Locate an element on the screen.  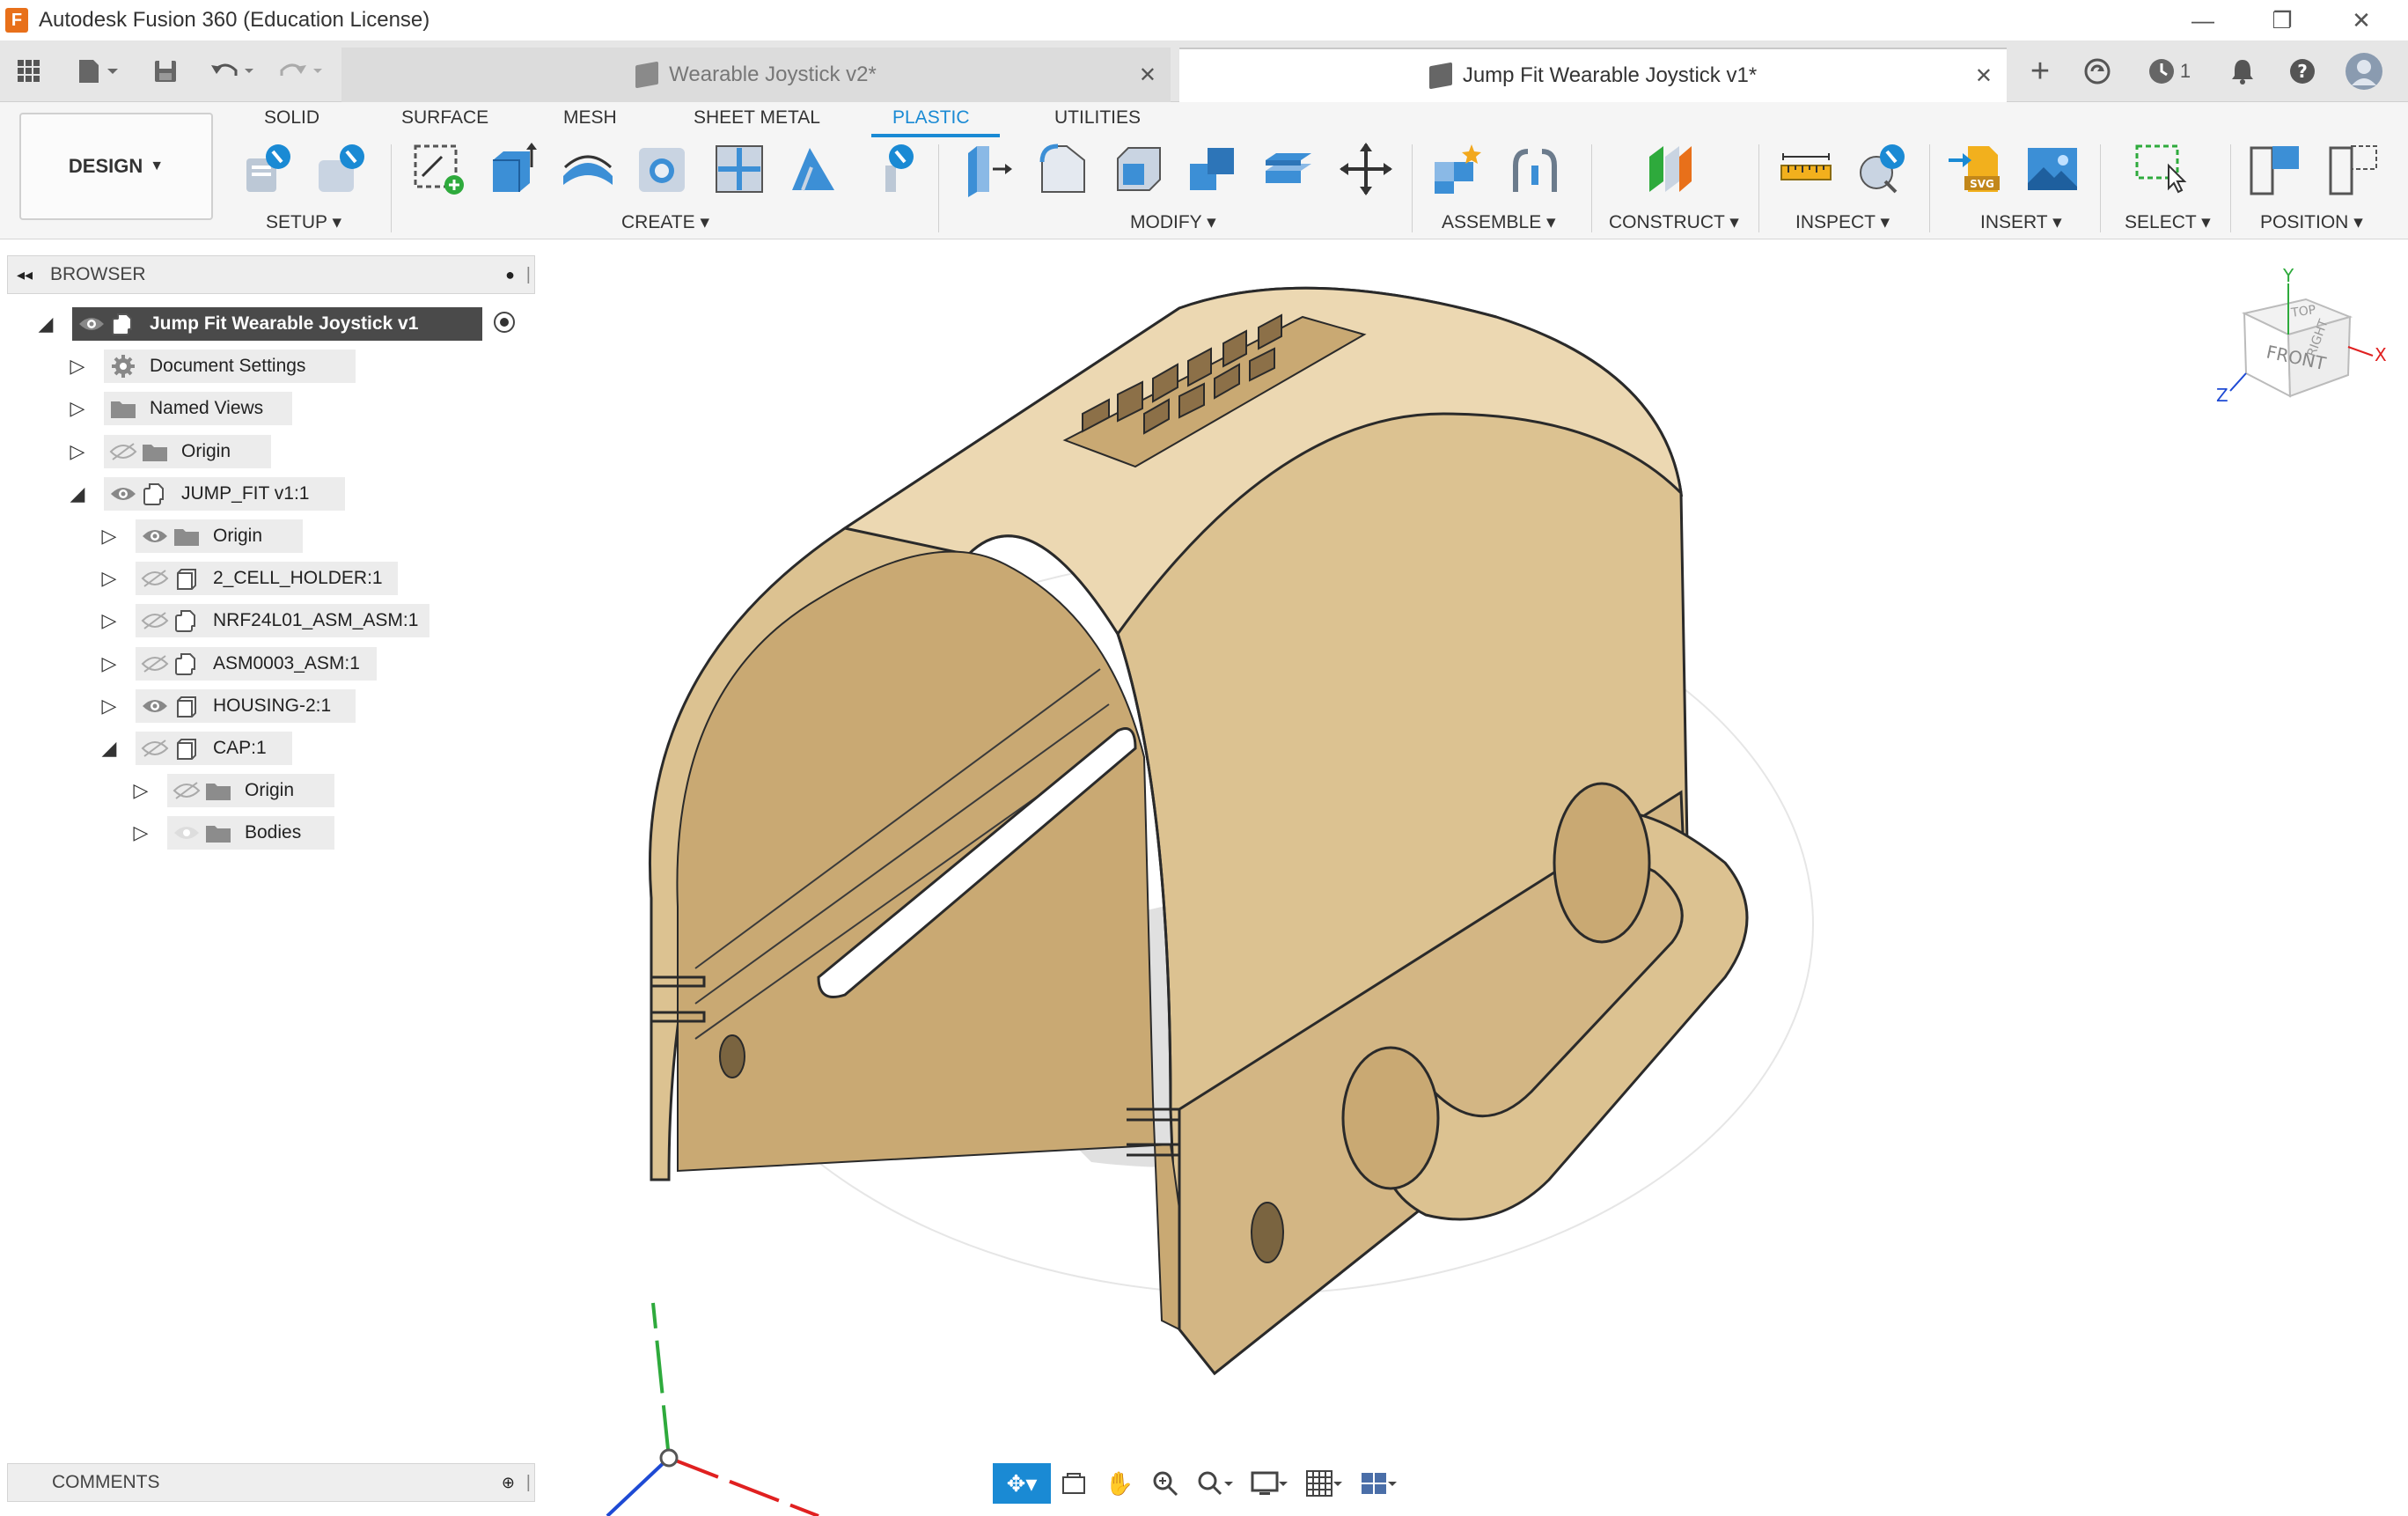
hole-icon is located at coordinates (662, 169).